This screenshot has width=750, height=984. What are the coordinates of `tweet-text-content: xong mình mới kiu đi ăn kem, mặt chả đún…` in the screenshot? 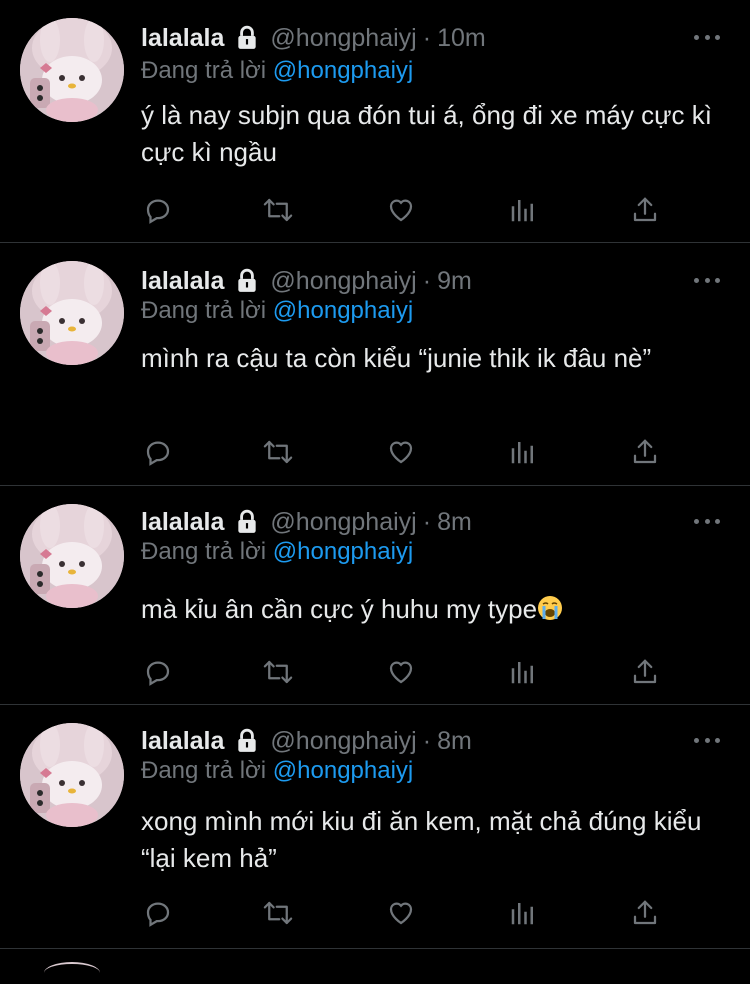 It's located at (421, 839).